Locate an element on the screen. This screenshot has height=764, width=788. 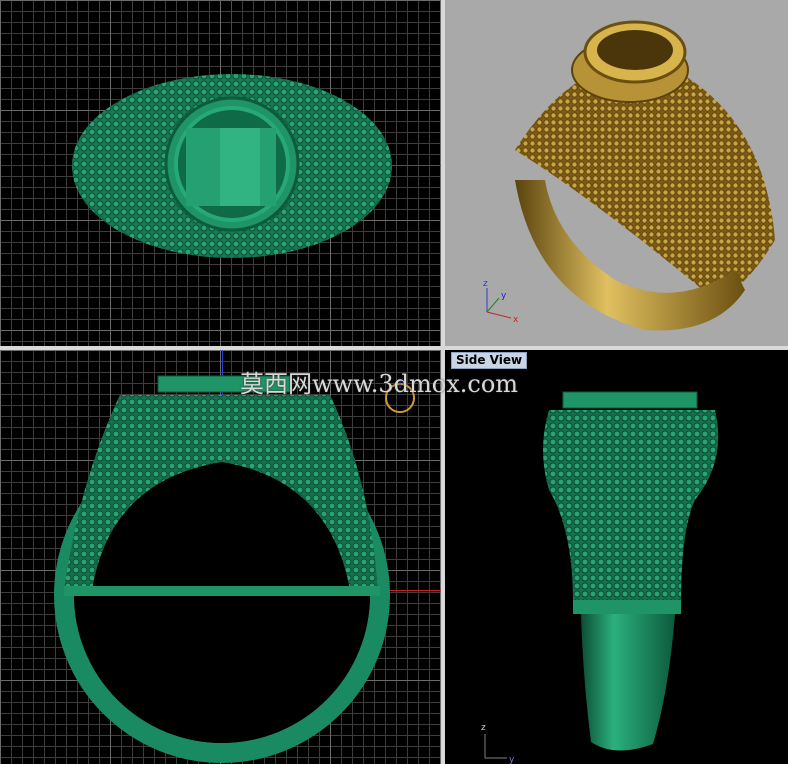
ring-head-side is located at coordinates (631, 506).